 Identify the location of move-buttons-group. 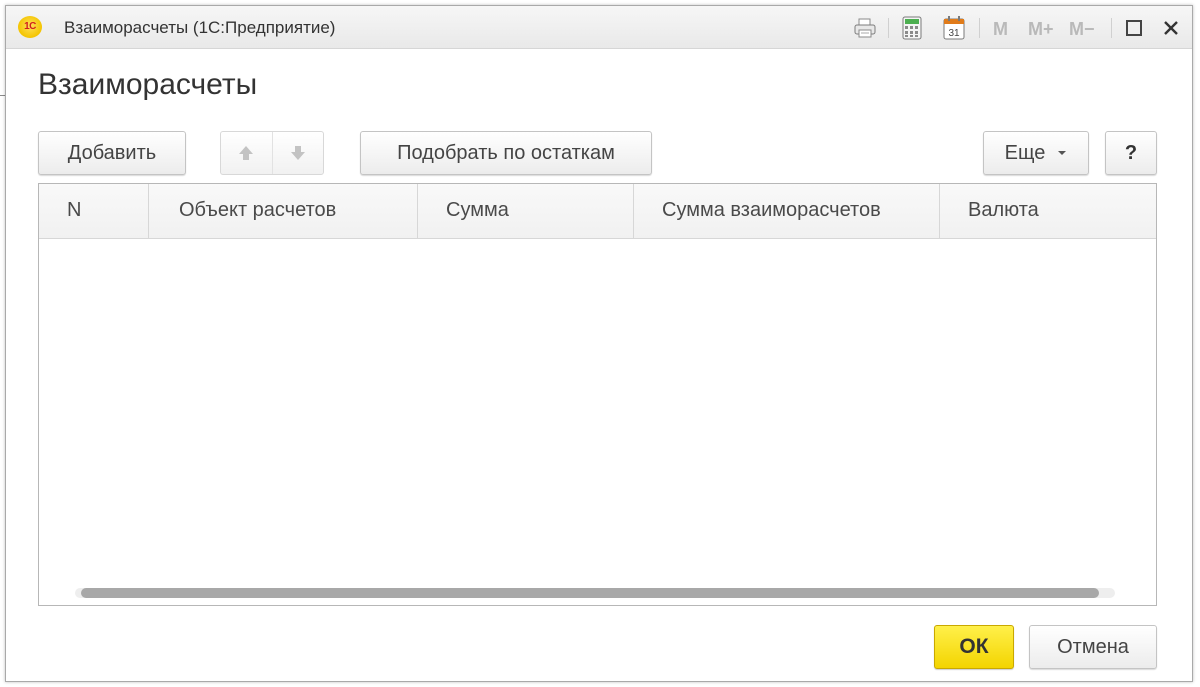
(272, 153).